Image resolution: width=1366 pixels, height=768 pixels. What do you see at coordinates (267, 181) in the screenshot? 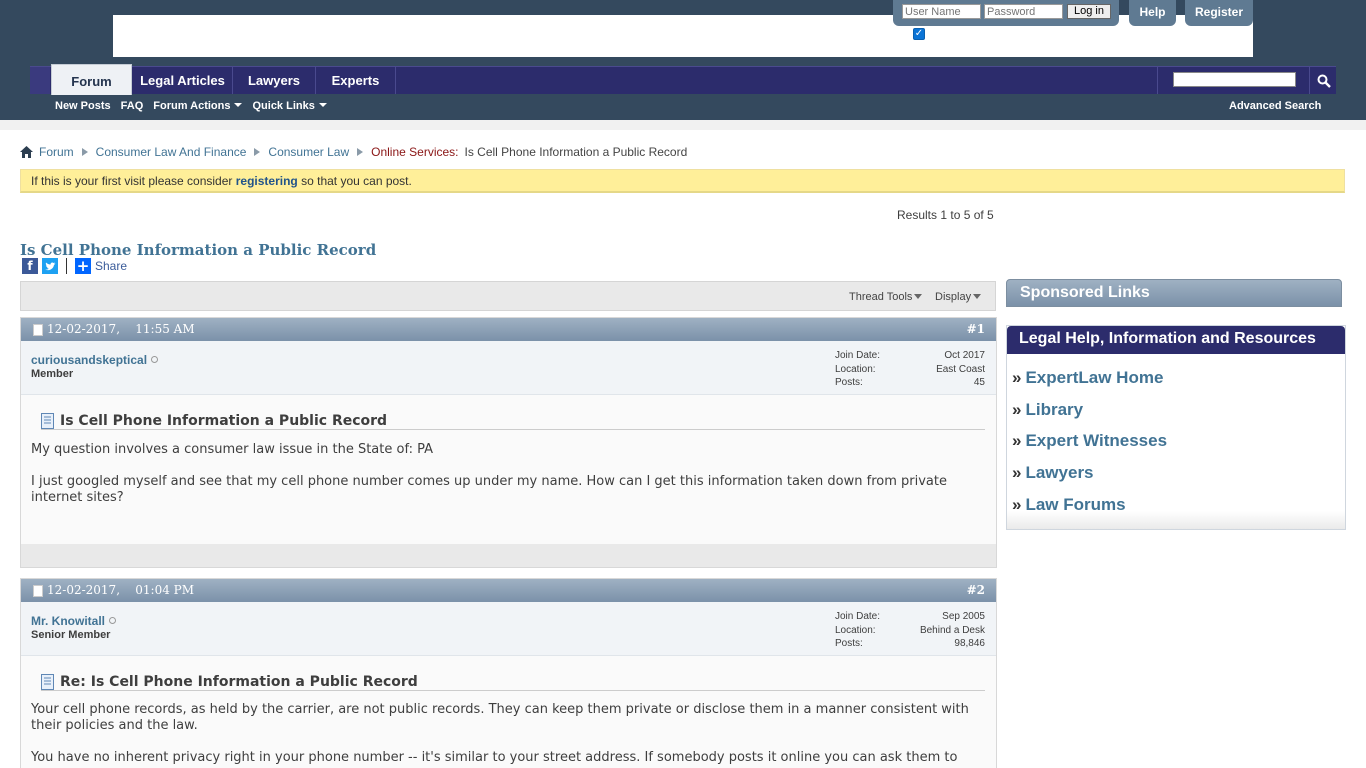
I see `registering-link: registering` at bounding box center [267, 181].